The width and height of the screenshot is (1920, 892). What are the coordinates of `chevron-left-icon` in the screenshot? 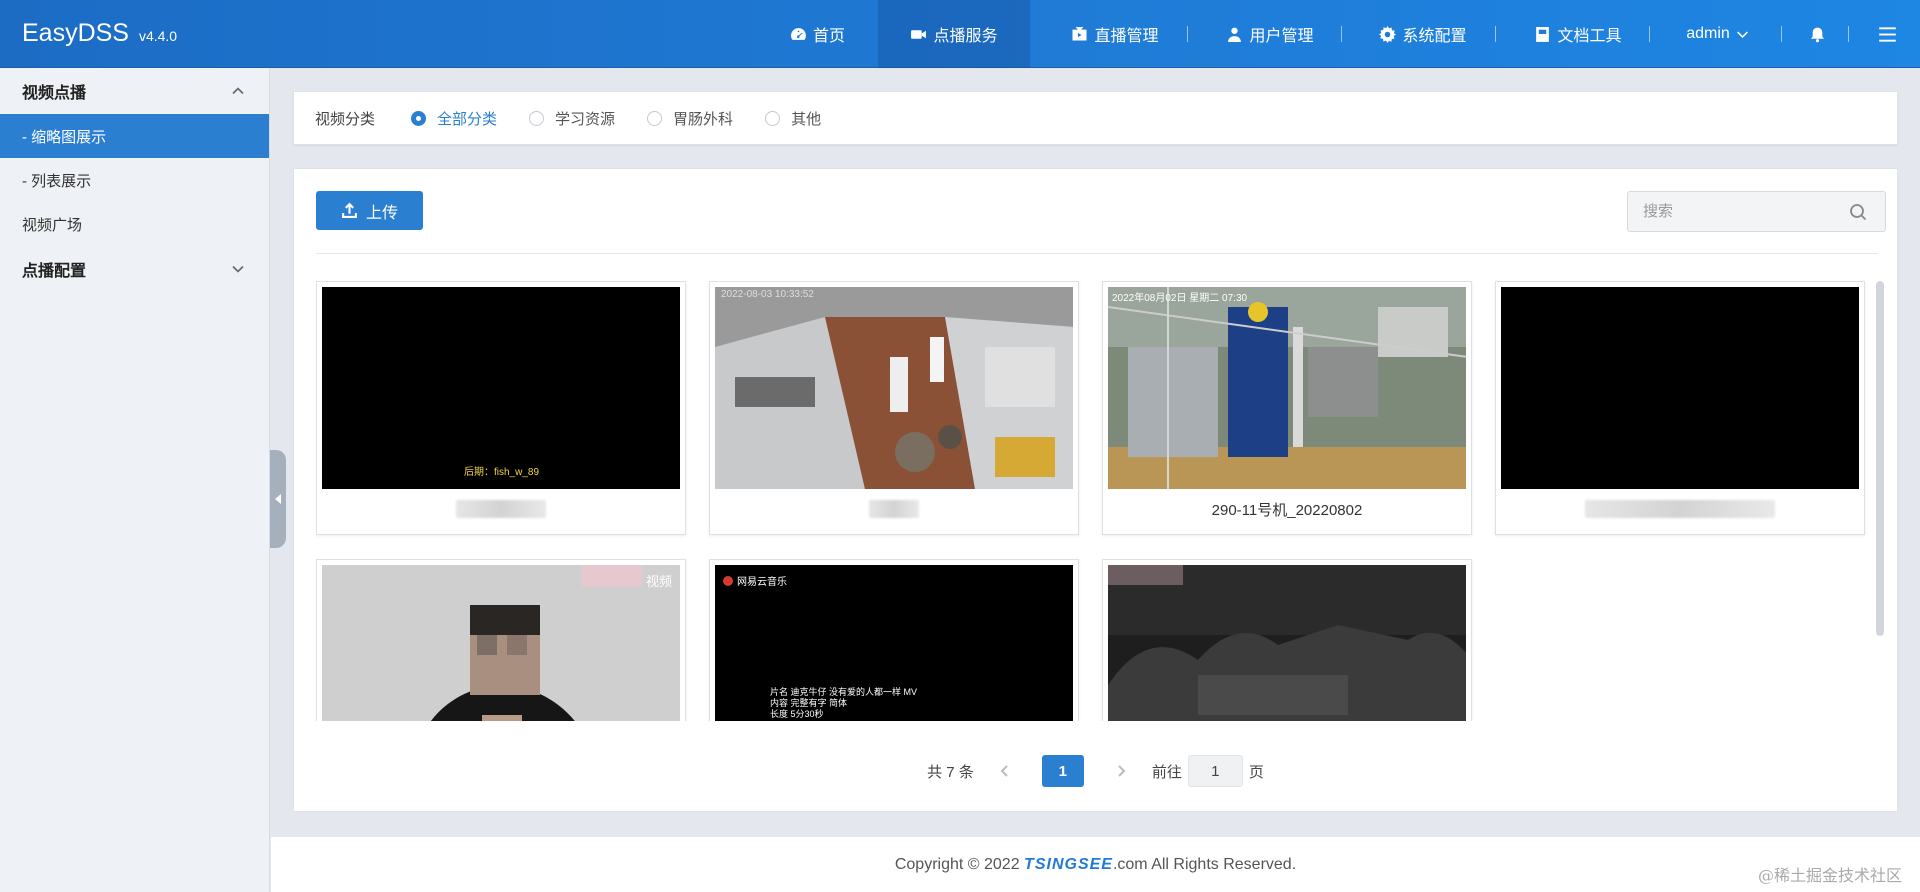 It's located at (1004, 771).